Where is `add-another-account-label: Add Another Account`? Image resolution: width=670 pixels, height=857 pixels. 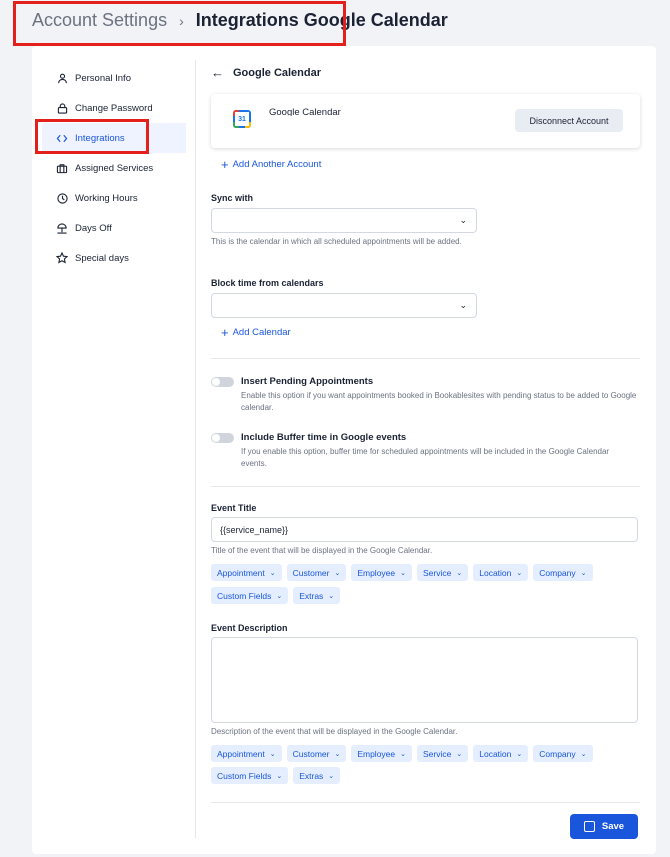
add-another-account-label: Add Another Account is located at coordinates (277, 164).